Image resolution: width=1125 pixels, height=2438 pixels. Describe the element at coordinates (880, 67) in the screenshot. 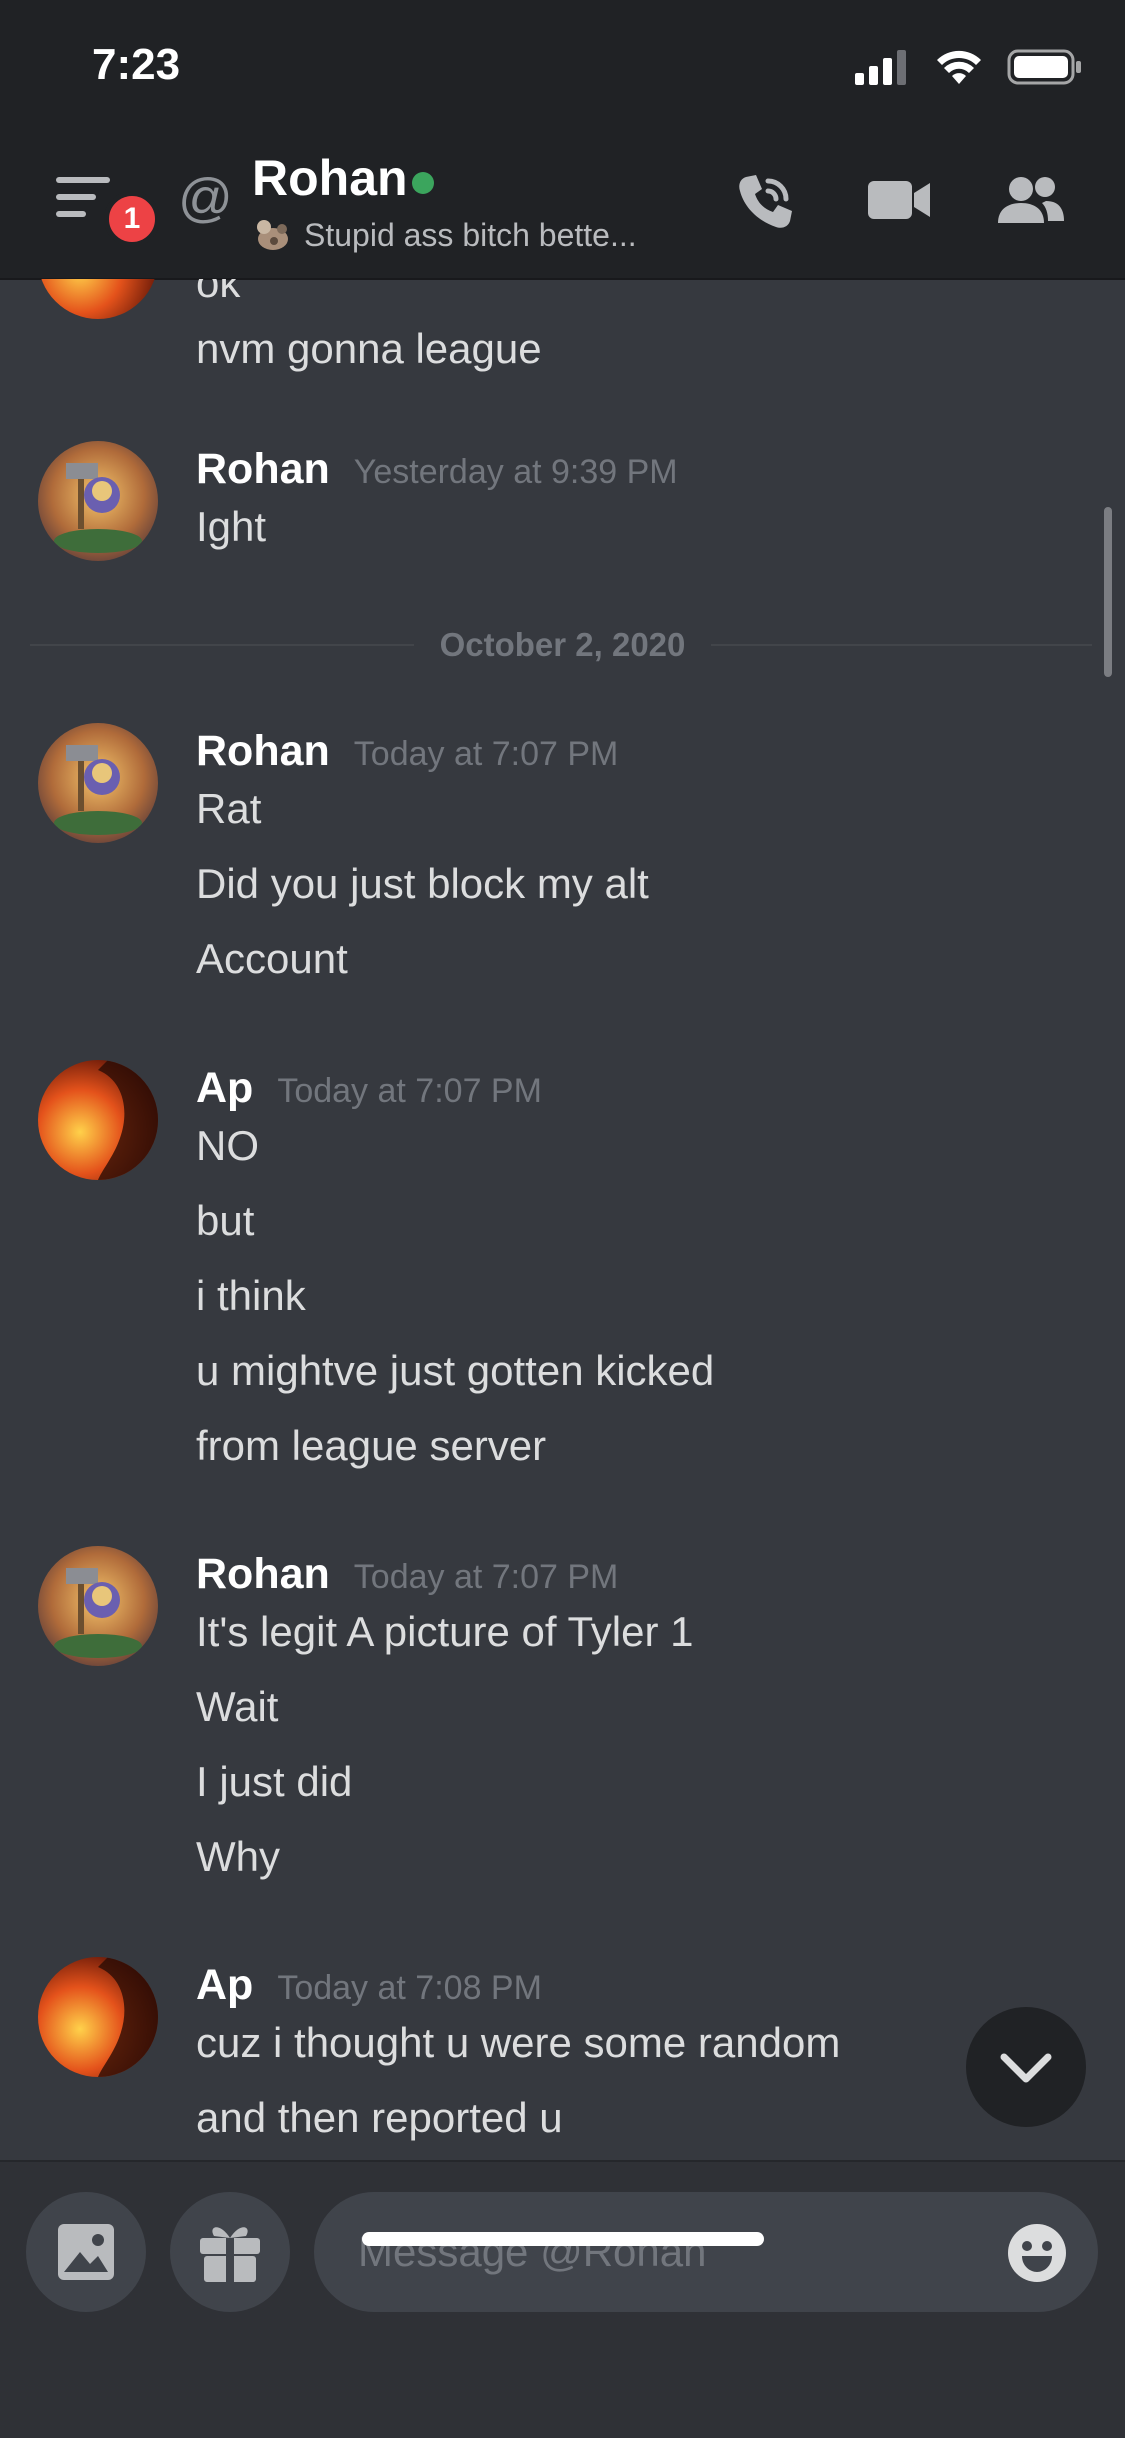

I see `signal-icon` at that location.